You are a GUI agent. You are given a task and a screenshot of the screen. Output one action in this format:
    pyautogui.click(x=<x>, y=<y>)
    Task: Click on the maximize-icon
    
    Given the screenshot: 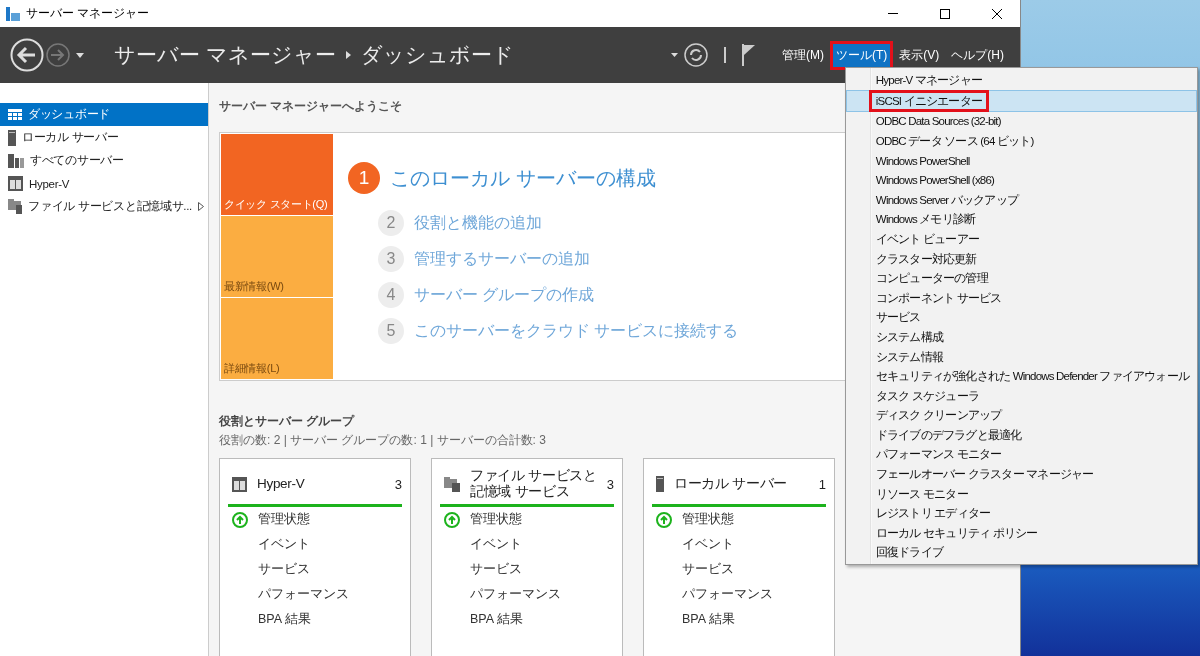 What is the action you would take?
    pyautogui.click(x=945, y=13)
    